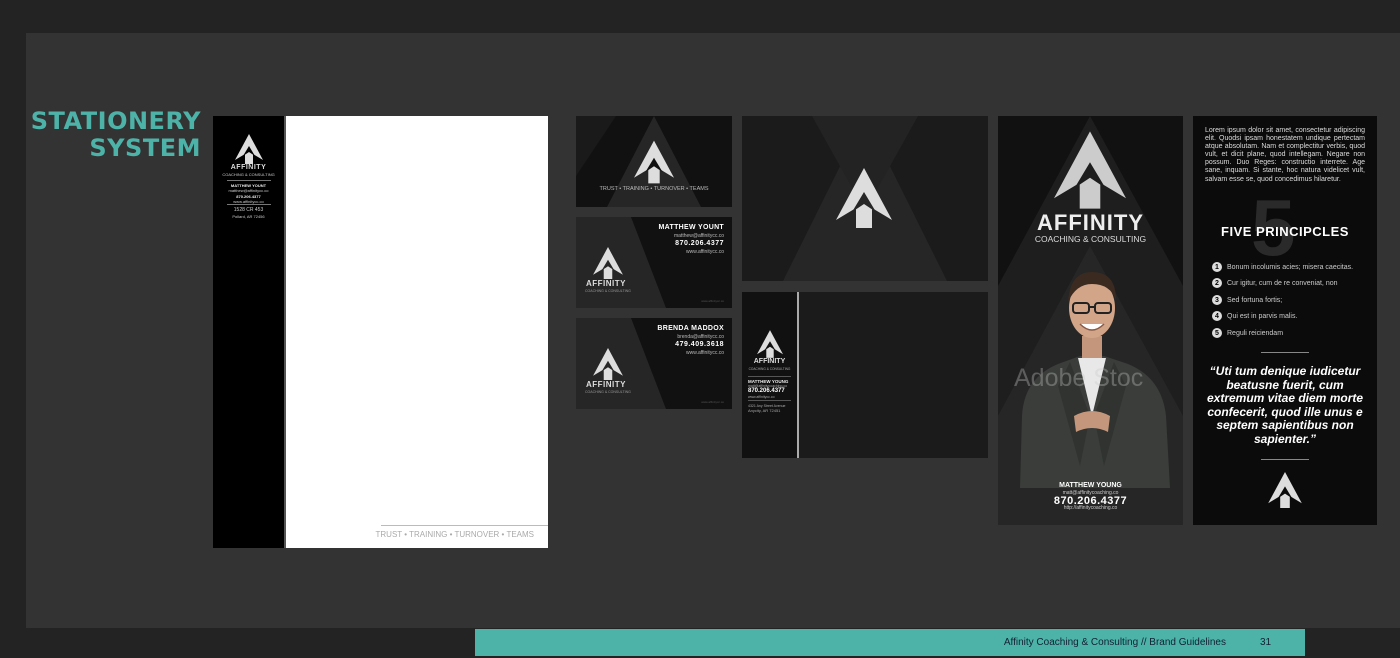 The image size is (1400, 658). I want to click on envelope-back, so click(865, 198).